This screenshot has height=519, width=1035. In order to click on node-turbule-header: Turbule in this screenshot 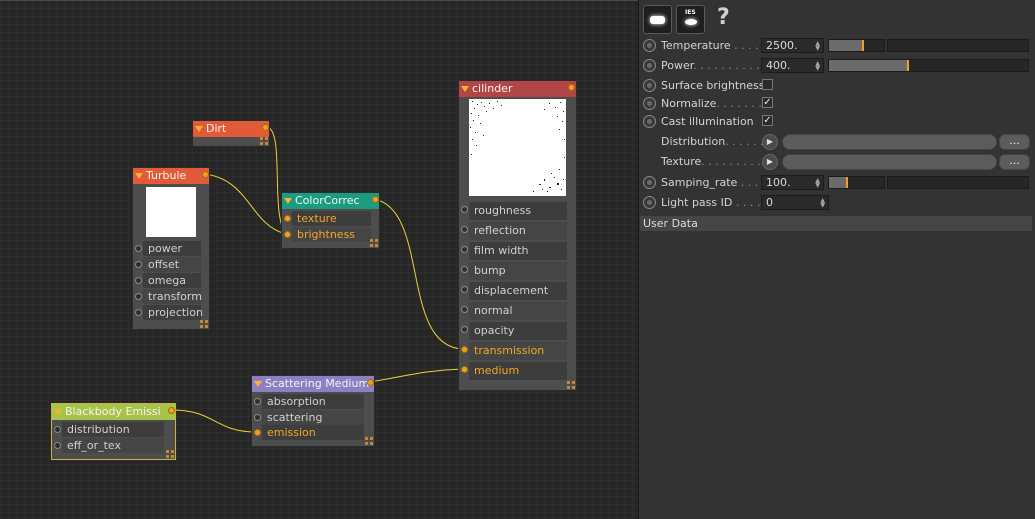, I will do `click(171, 176)`.